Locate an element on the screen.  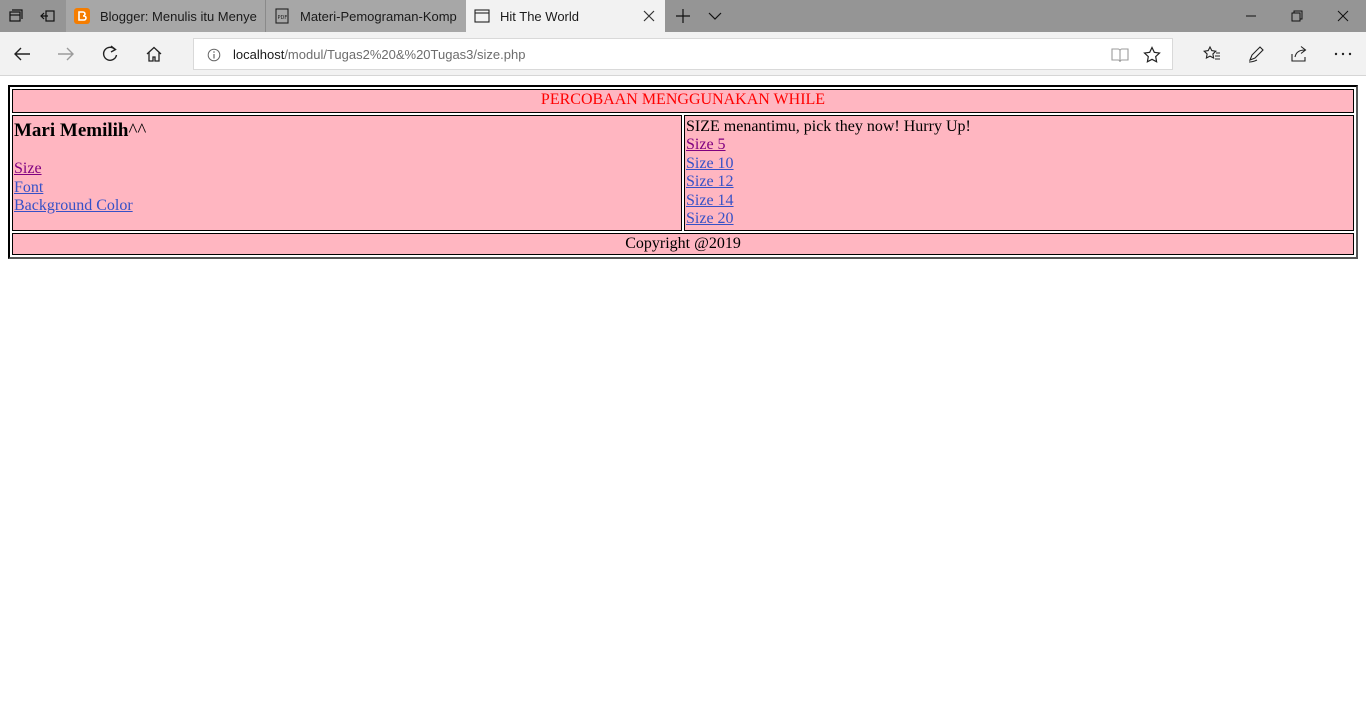
size-link-14: Size 14 is located at coordinates (1019, 201).